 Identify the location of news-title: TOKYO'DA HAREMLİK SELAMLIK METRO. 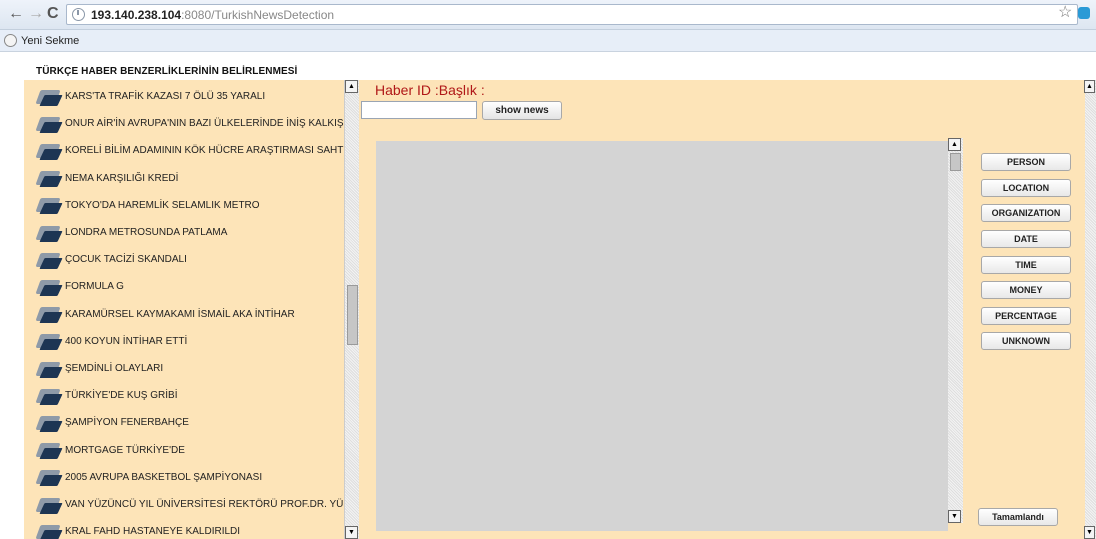
(162, 205).